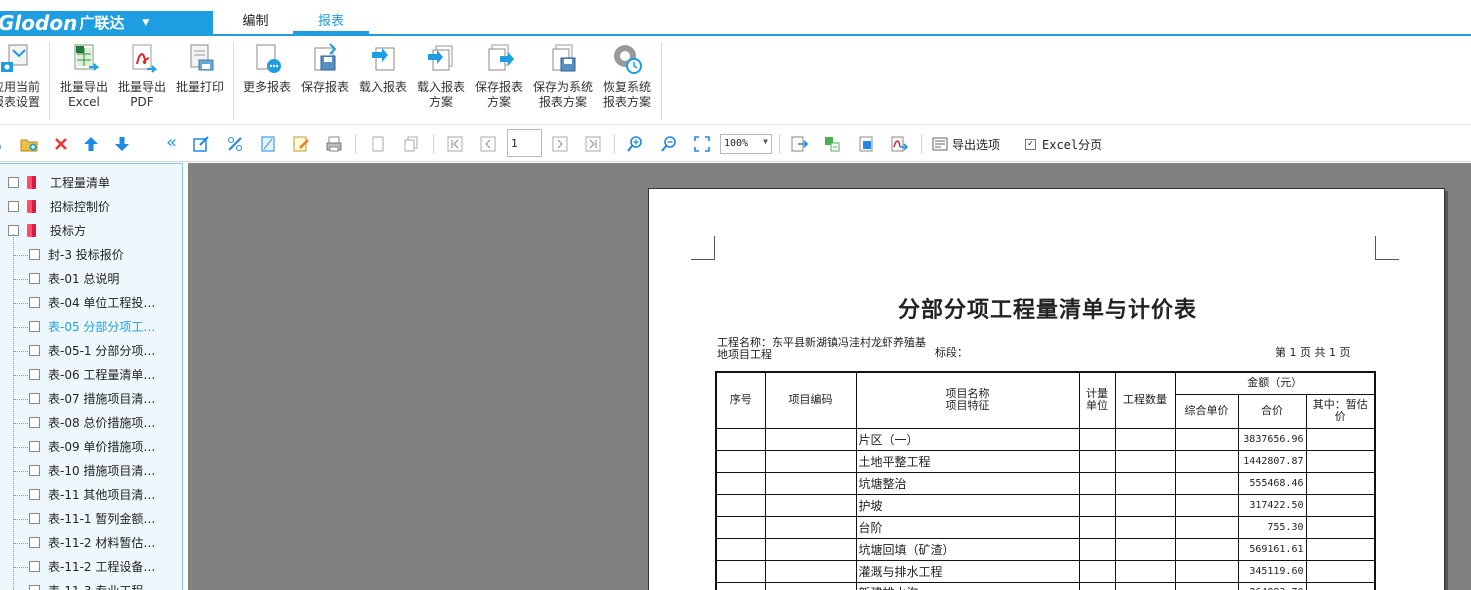 The width and height of the screenshot is (1471, 590). Describe the element at coordinates (76, 254) in the screenshot. I see `tree-item: 封-3 投标报价` at that location.